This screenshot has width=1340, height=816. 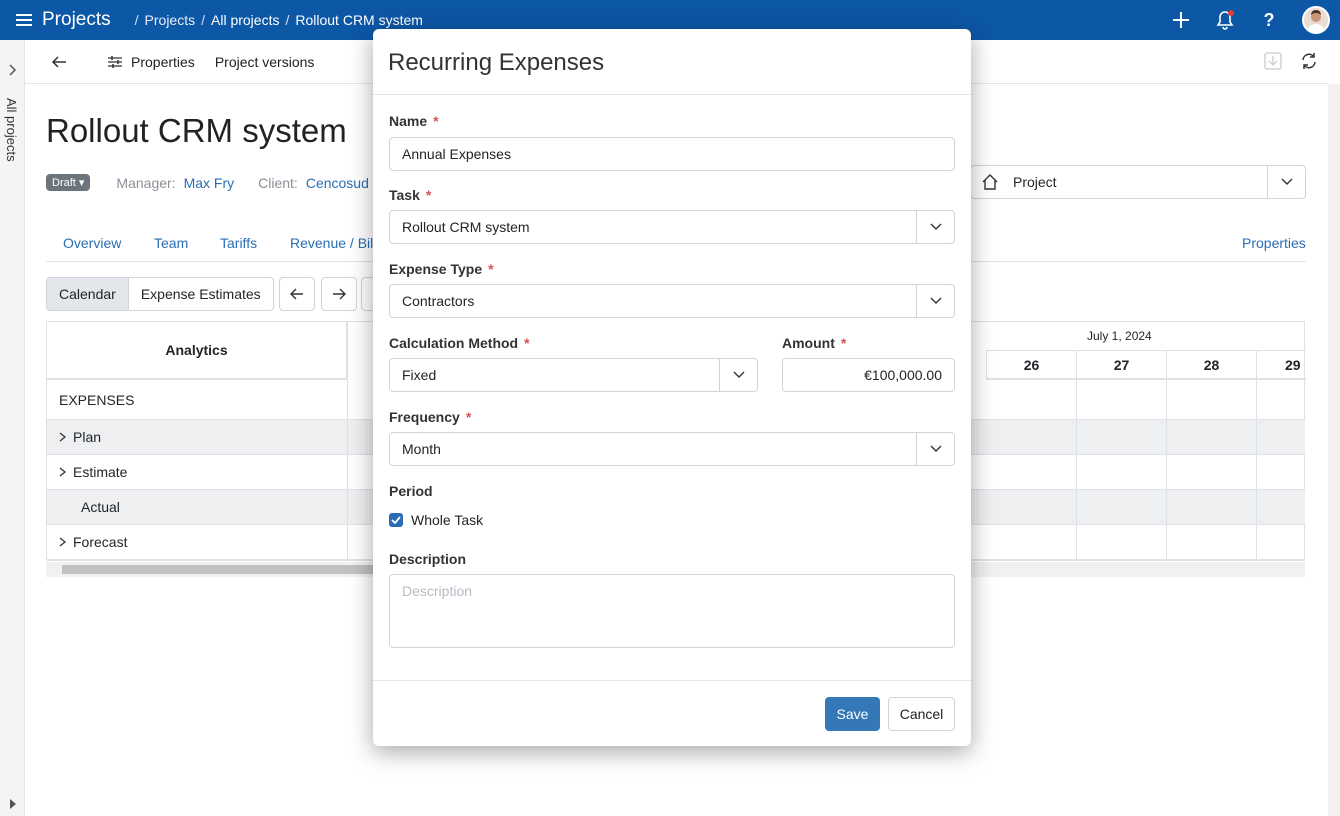 I want to click on properties-button: Properties, so click(x=151, y=62).